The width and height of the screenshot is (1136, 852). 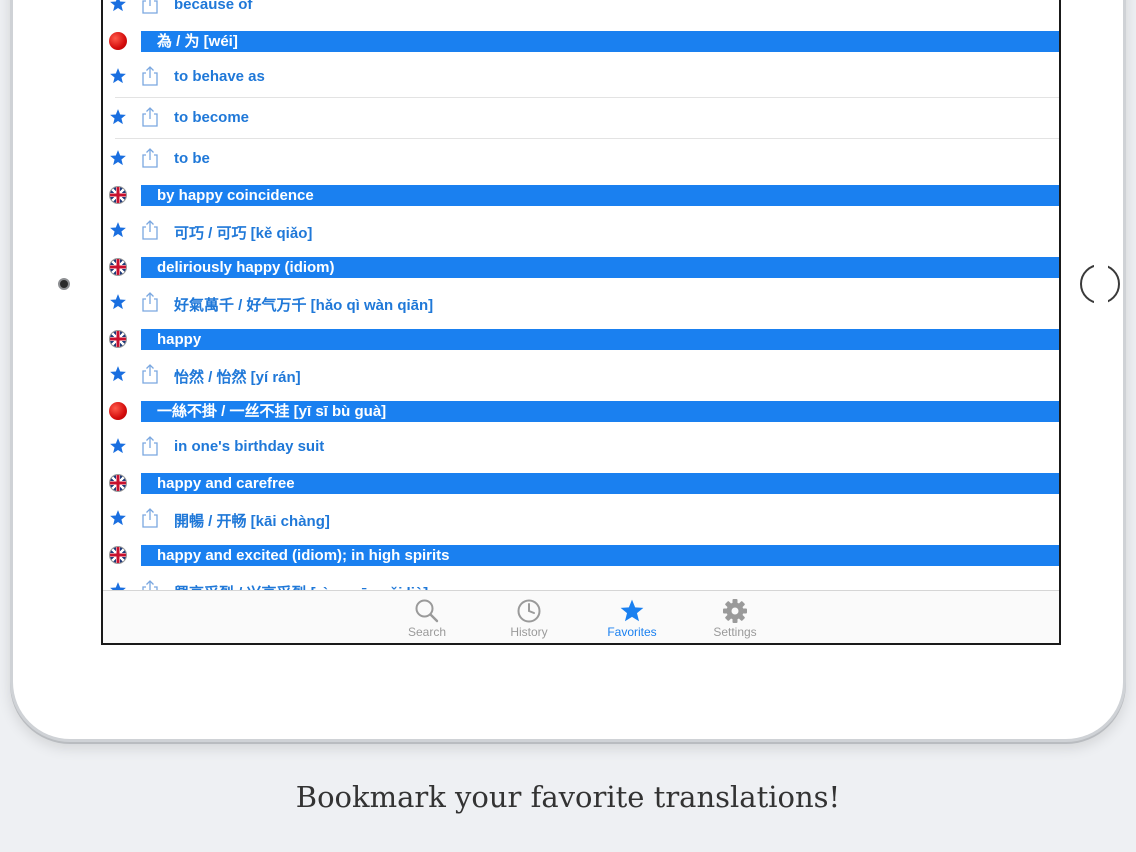 I want to click on section-header: happy, so click(x=581, y=339).